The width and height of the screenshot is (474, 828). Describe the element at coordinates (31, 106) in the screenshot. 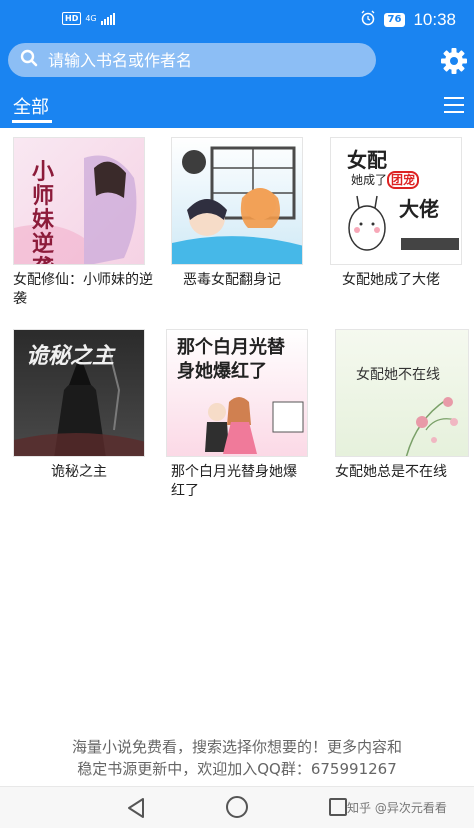

I see `tab-all: 全部` at that location.